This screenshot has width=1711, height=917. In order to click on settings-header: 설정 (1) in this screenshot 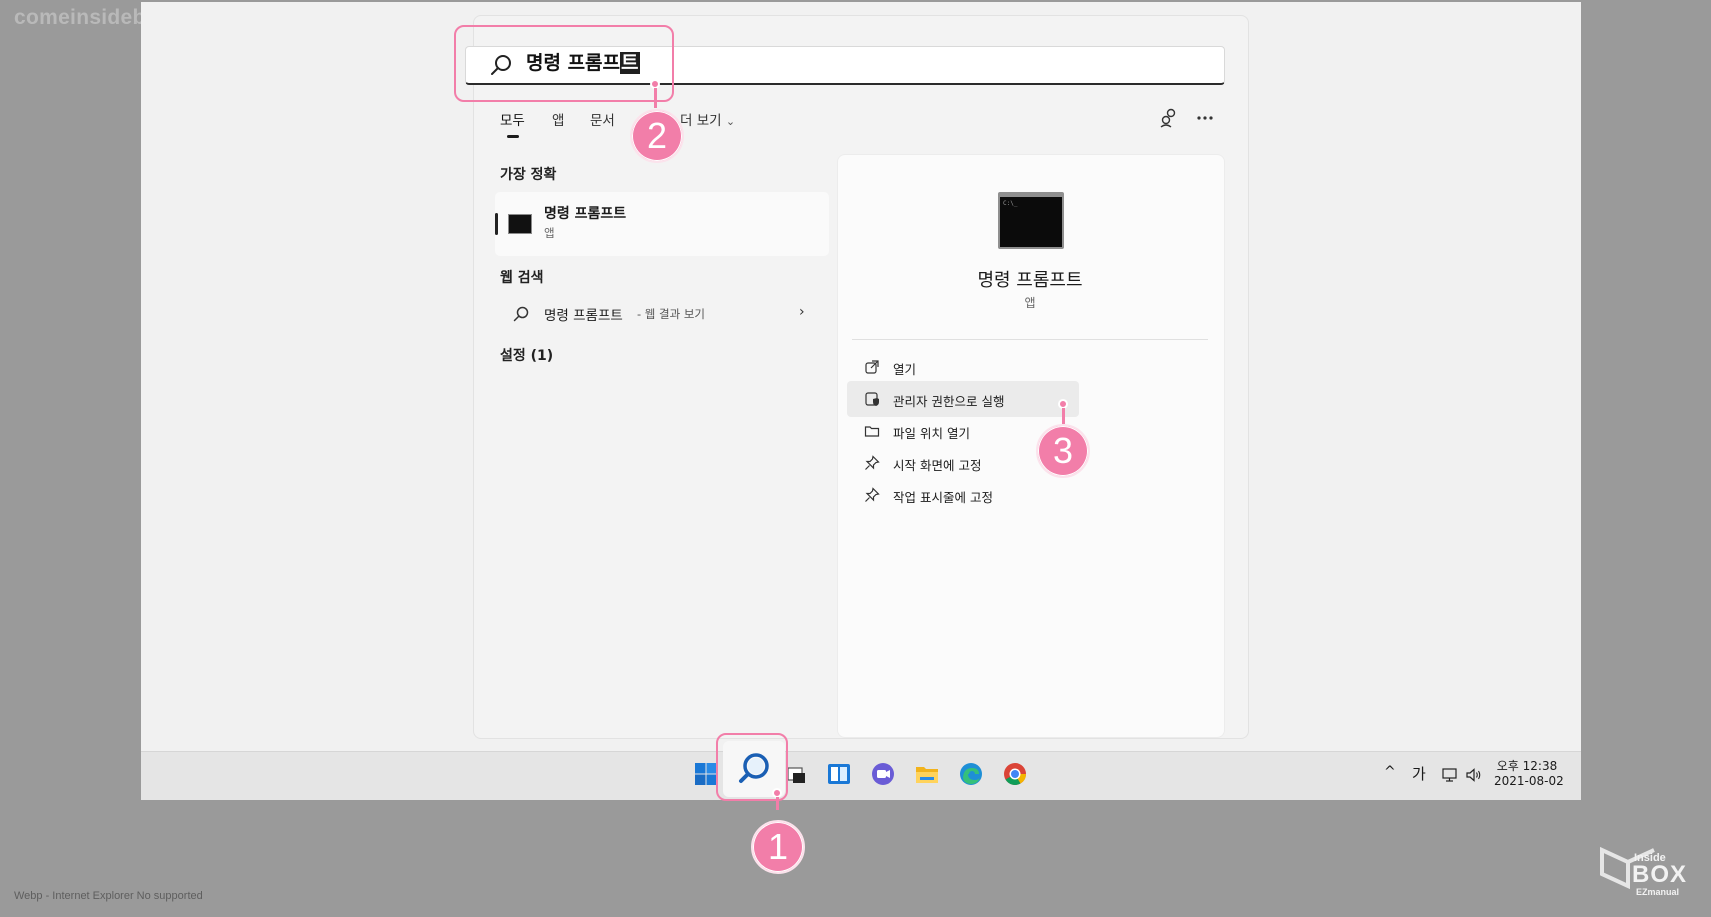, I will do `click(526, 355)`.